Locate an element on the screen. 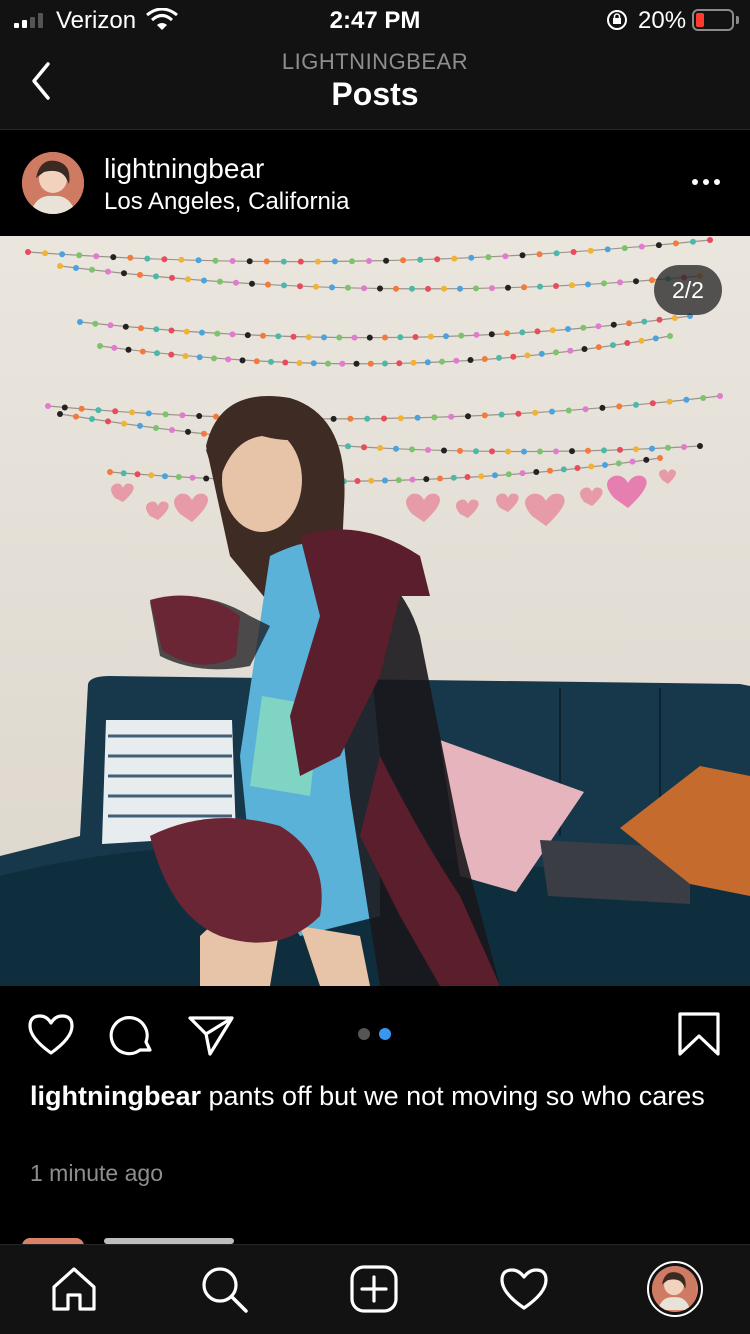  post-actions is located at coordinates (375, 1034).